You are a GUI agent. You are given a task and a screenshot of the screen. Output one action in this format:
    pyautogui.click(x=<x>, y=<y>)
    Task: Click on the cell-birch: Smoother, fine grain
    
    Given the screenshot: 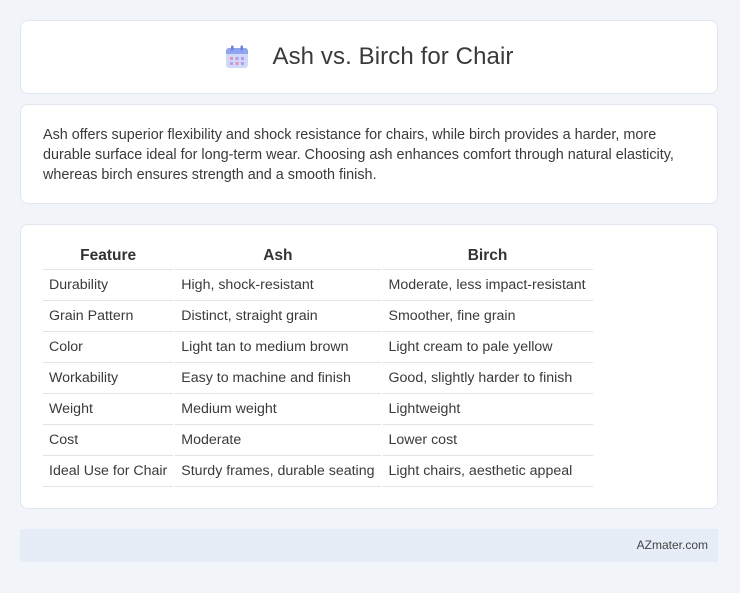 What is the action you would take?
    pyautogui.click(x=487, y=316)
    